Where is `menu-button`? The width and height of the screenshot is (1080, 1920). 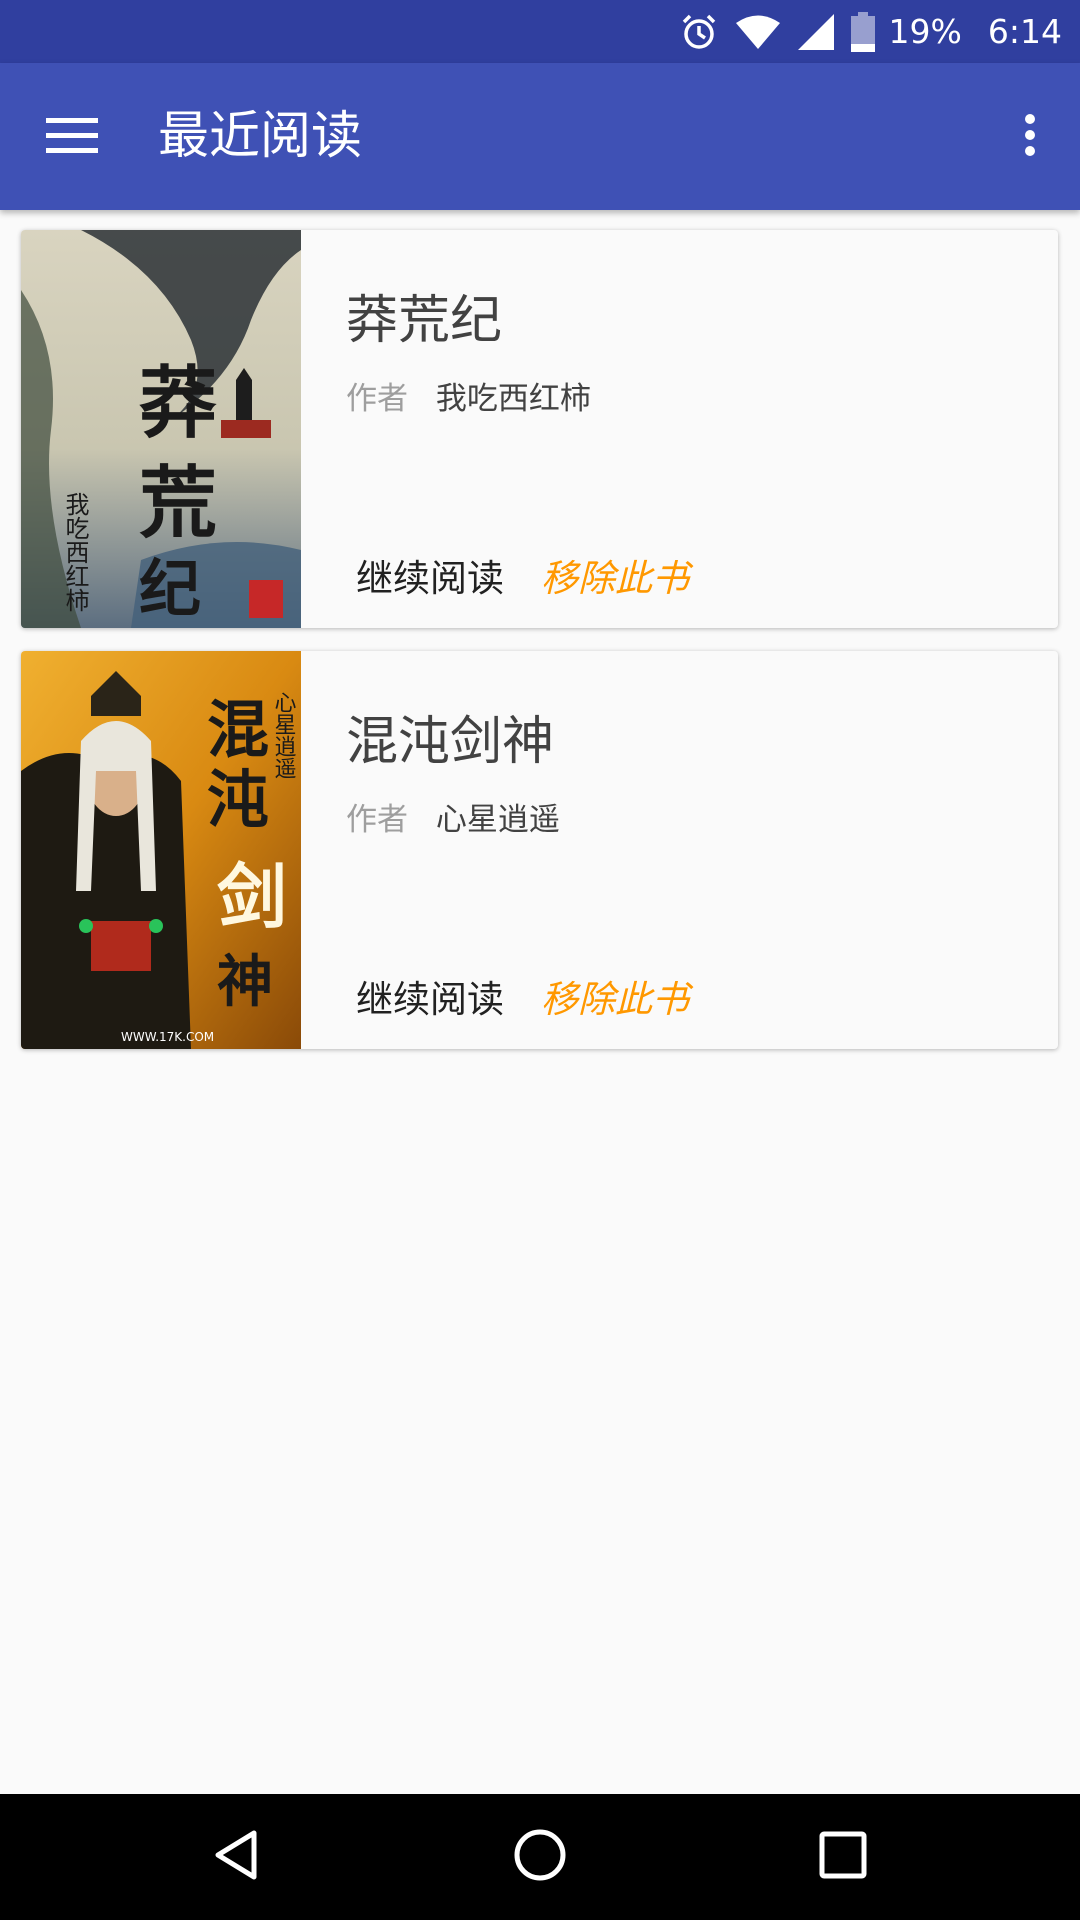 menu-button is located at coordinates (72, 137).